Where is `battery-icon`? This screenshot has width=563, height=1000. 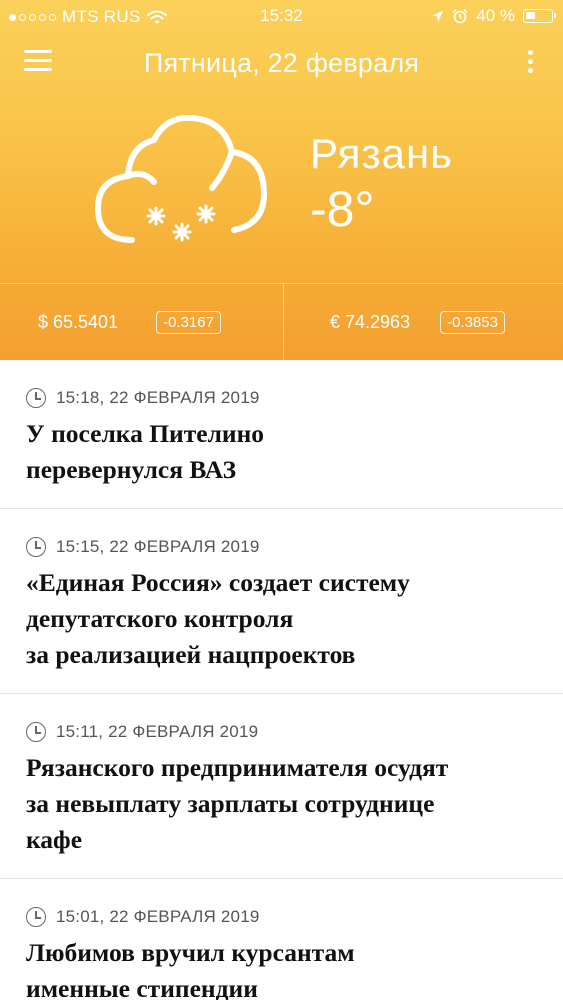
battery-icon is located at coordinates (539, 16).